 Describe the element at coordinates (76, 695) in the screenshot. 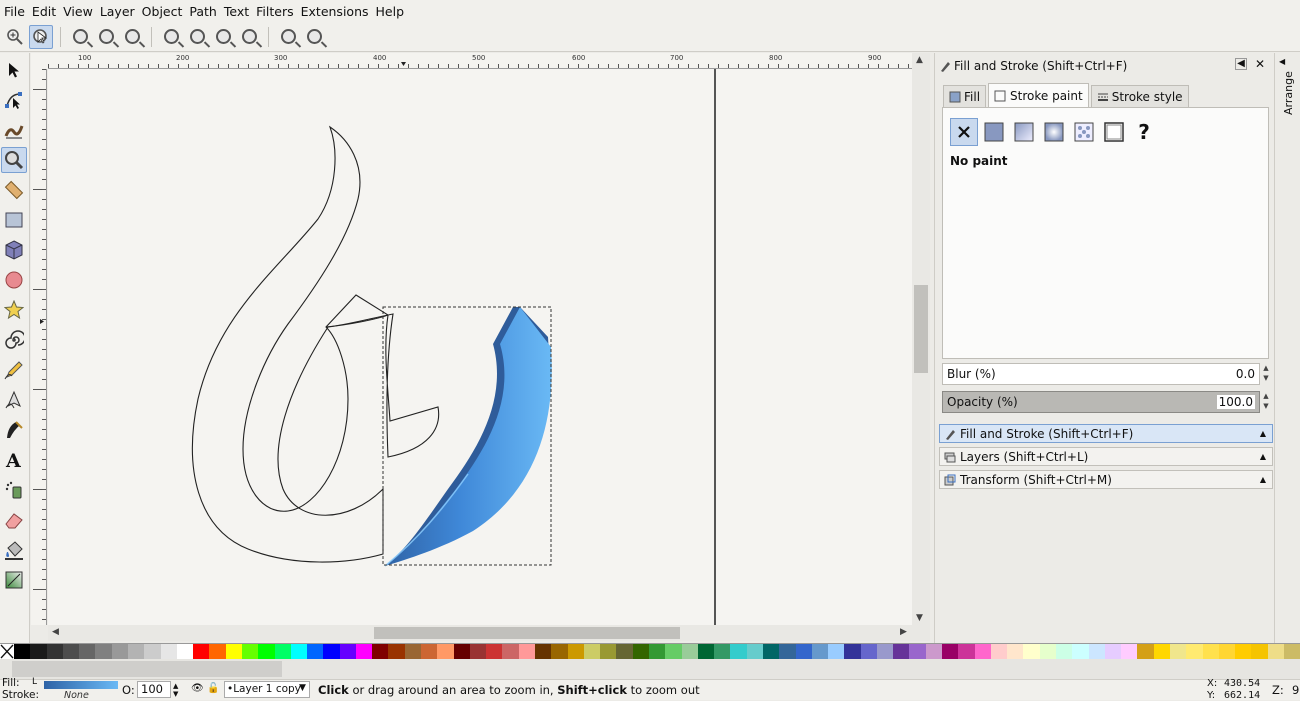

I see `stroke-indicator: None` at that location.